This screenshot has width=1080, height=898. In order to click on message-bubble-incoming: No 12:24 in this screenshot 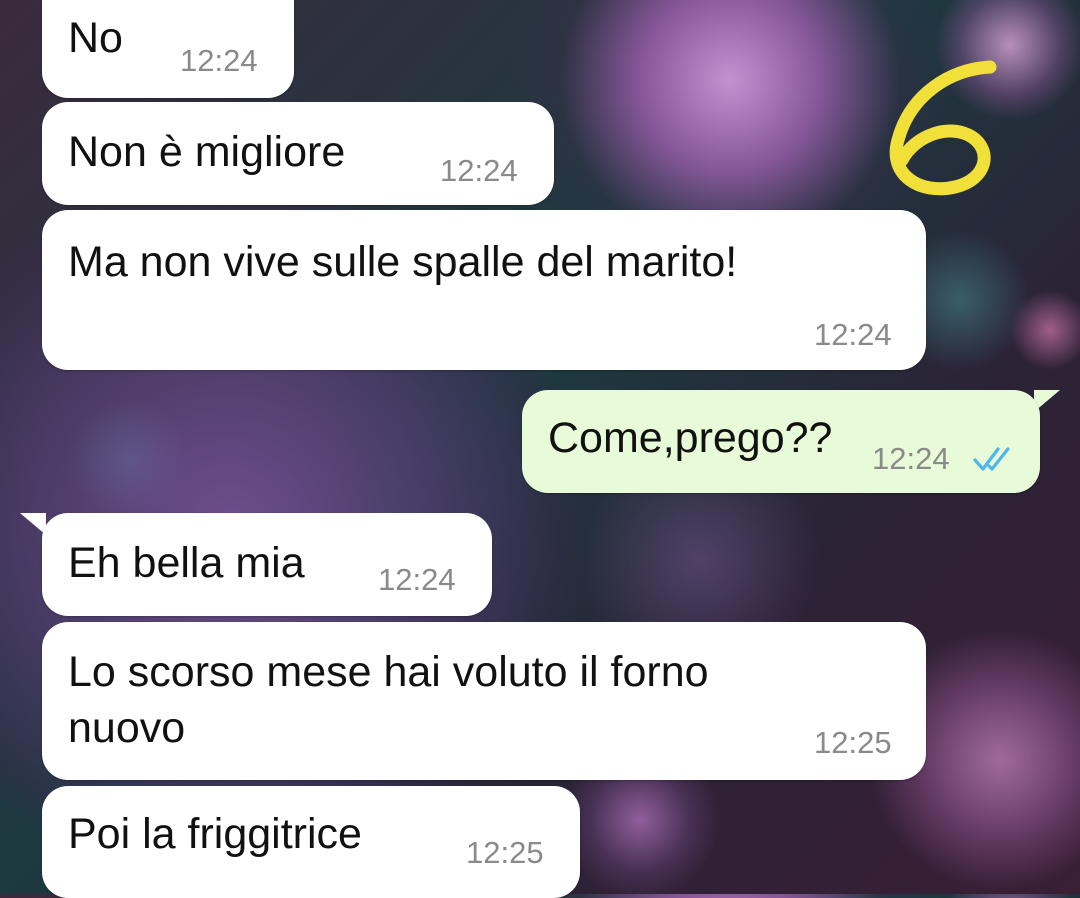, I will do `click(168, 49)`.